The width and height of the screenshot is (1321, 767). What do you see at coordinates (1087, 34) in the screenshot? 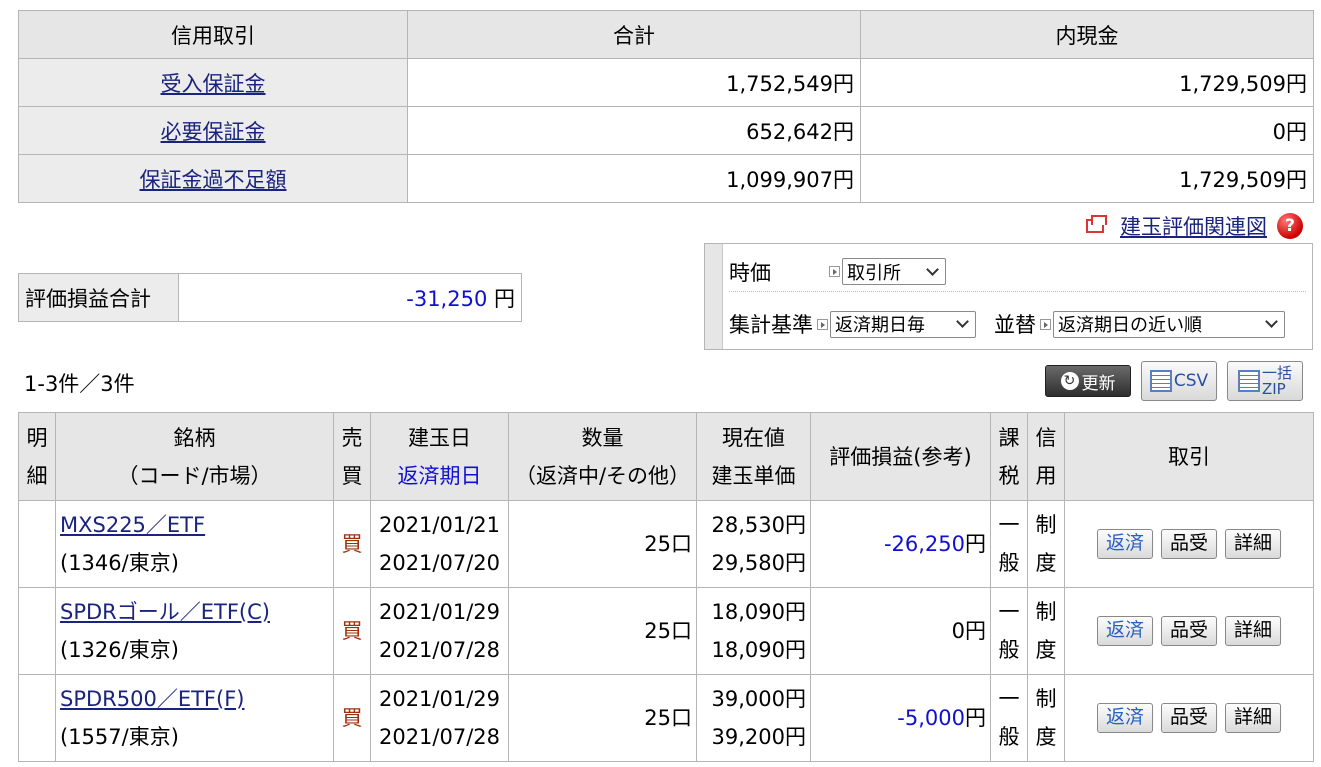
I see `header-cash: 内現金` at bounding box center [1087, 34].